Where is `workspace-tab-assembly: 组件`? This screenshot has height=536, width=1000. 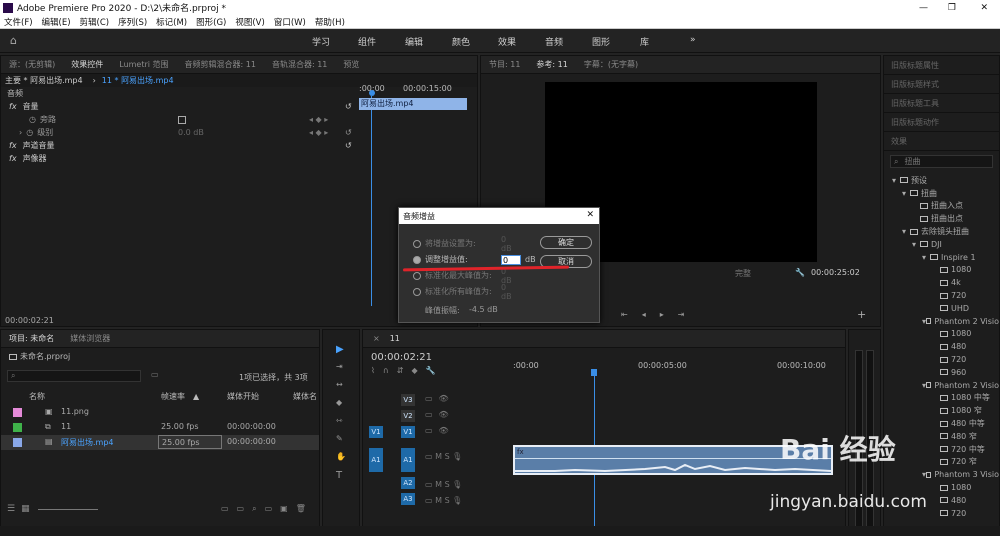 workspace-tab-assembly: 组件 is located at coordinates (367, 41).